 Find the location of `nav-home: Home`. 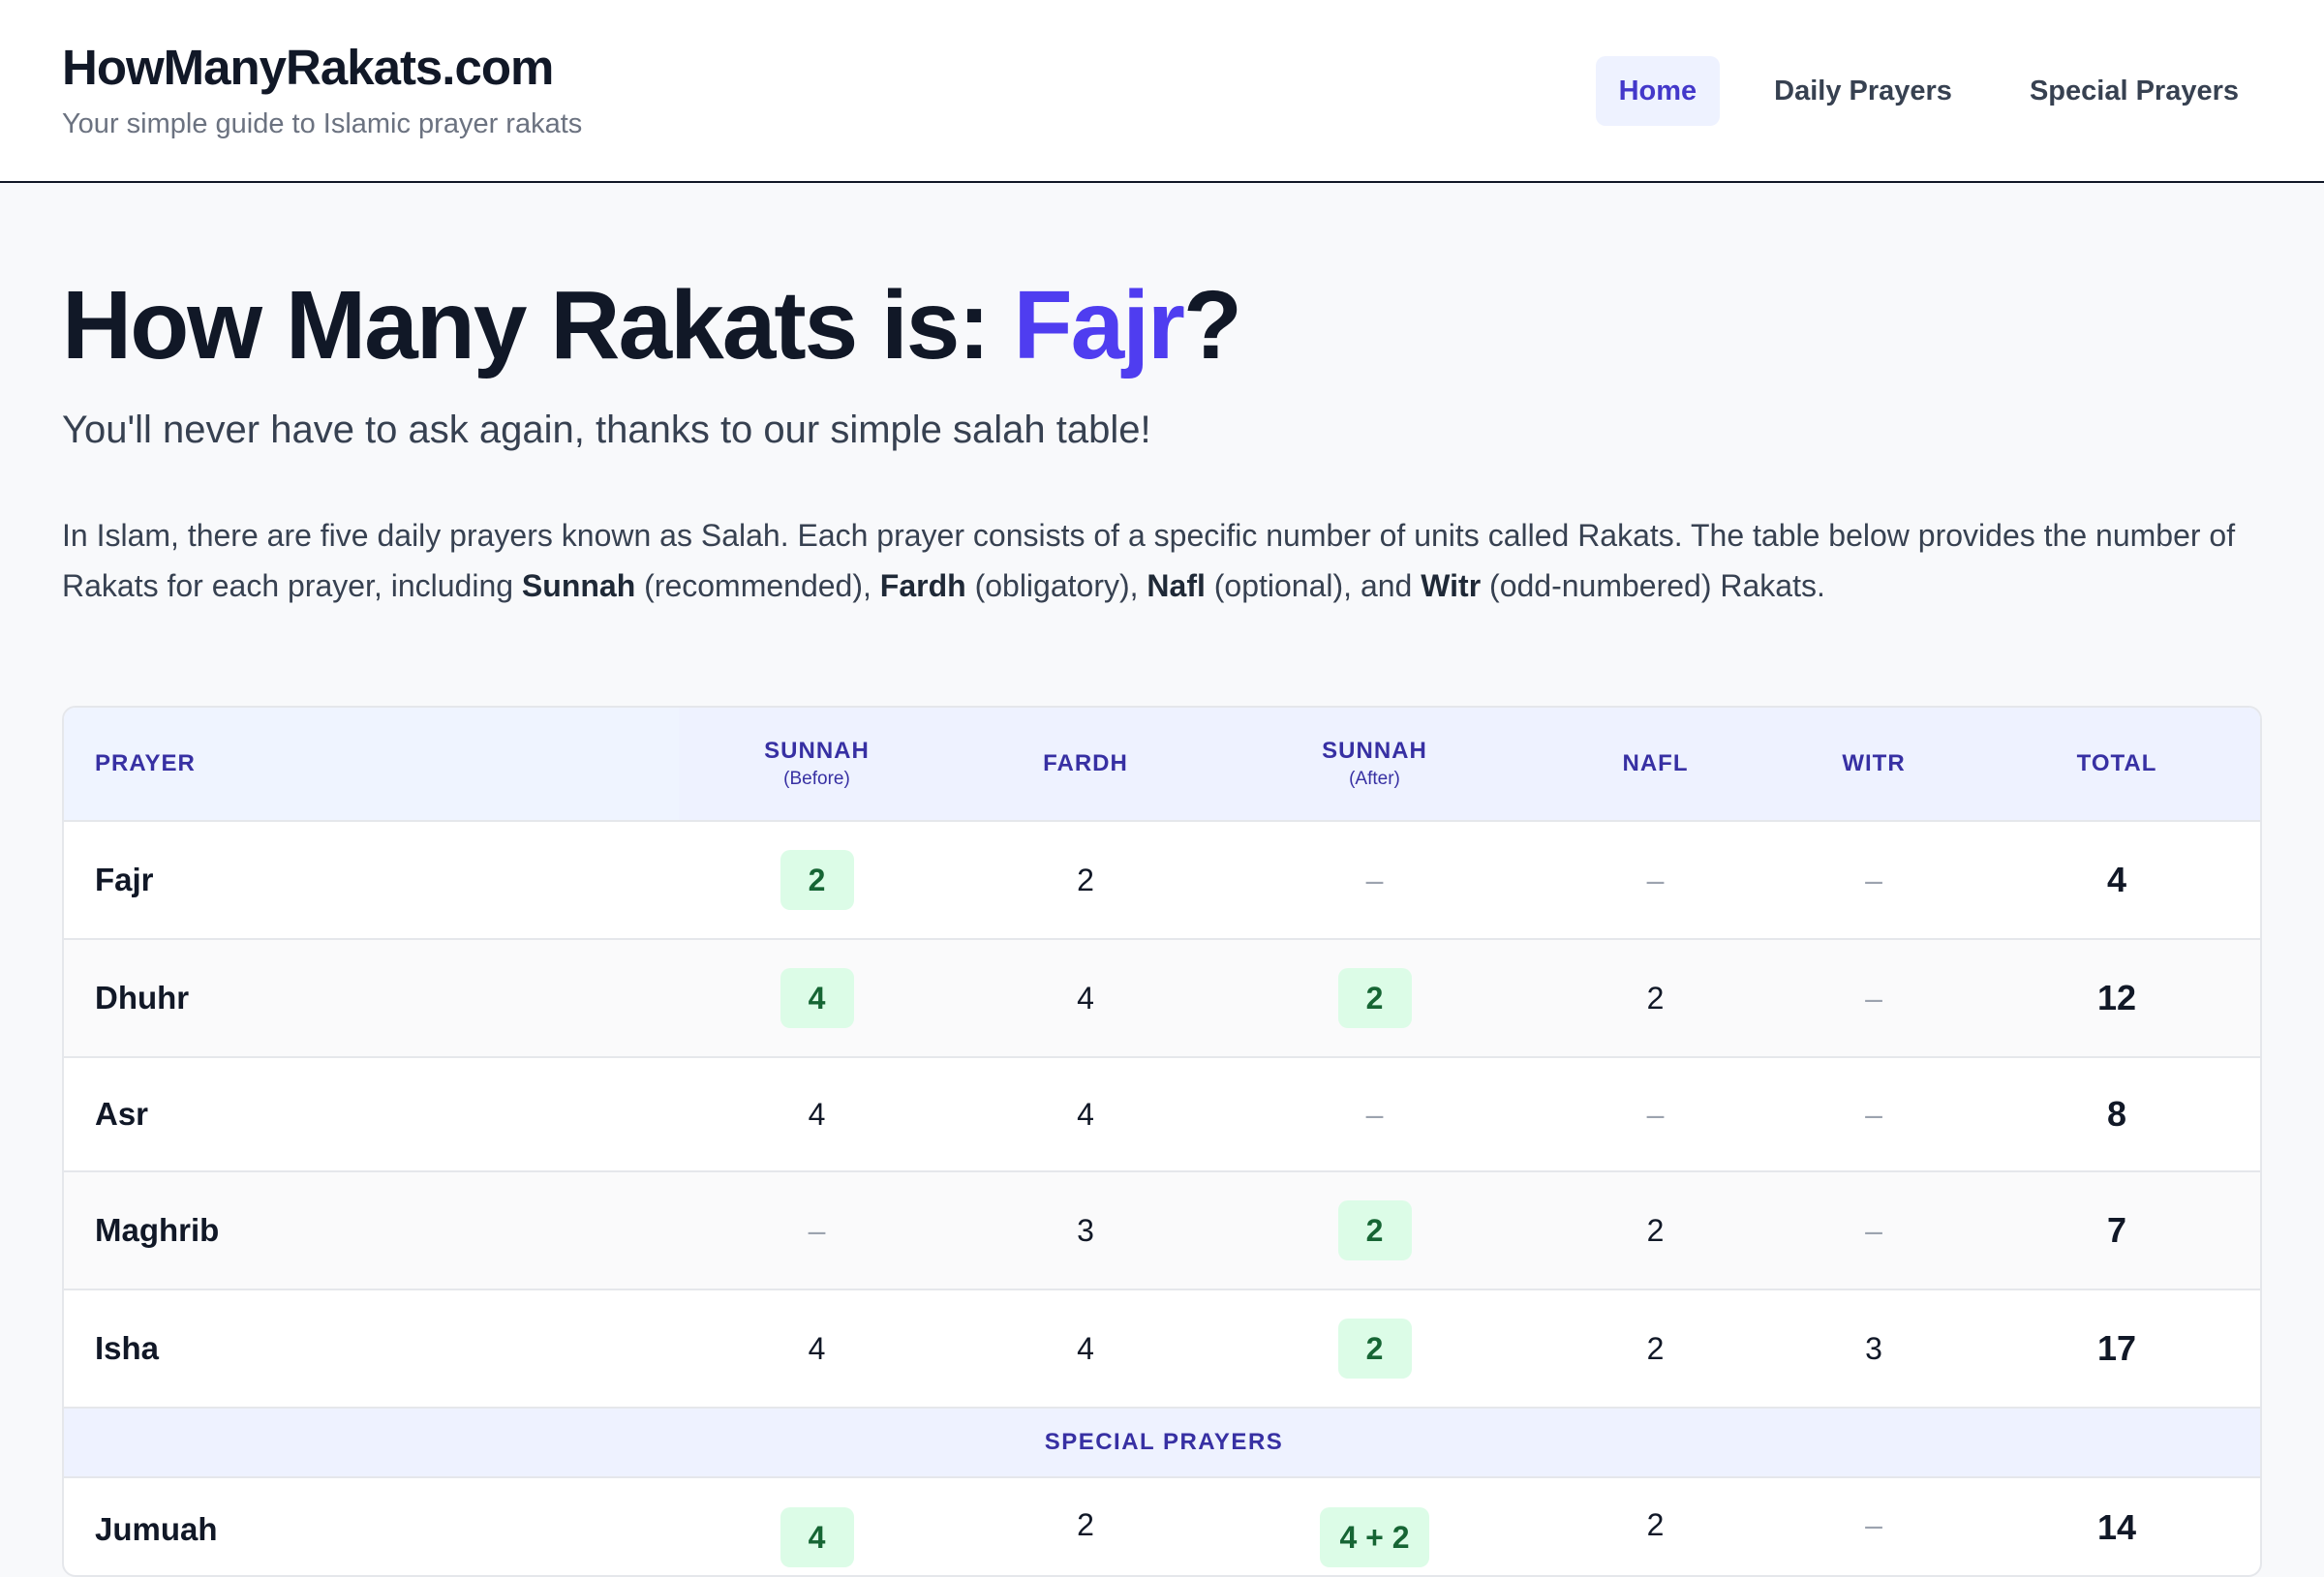

nav-home: Home is located at coordinates (1658, 91).